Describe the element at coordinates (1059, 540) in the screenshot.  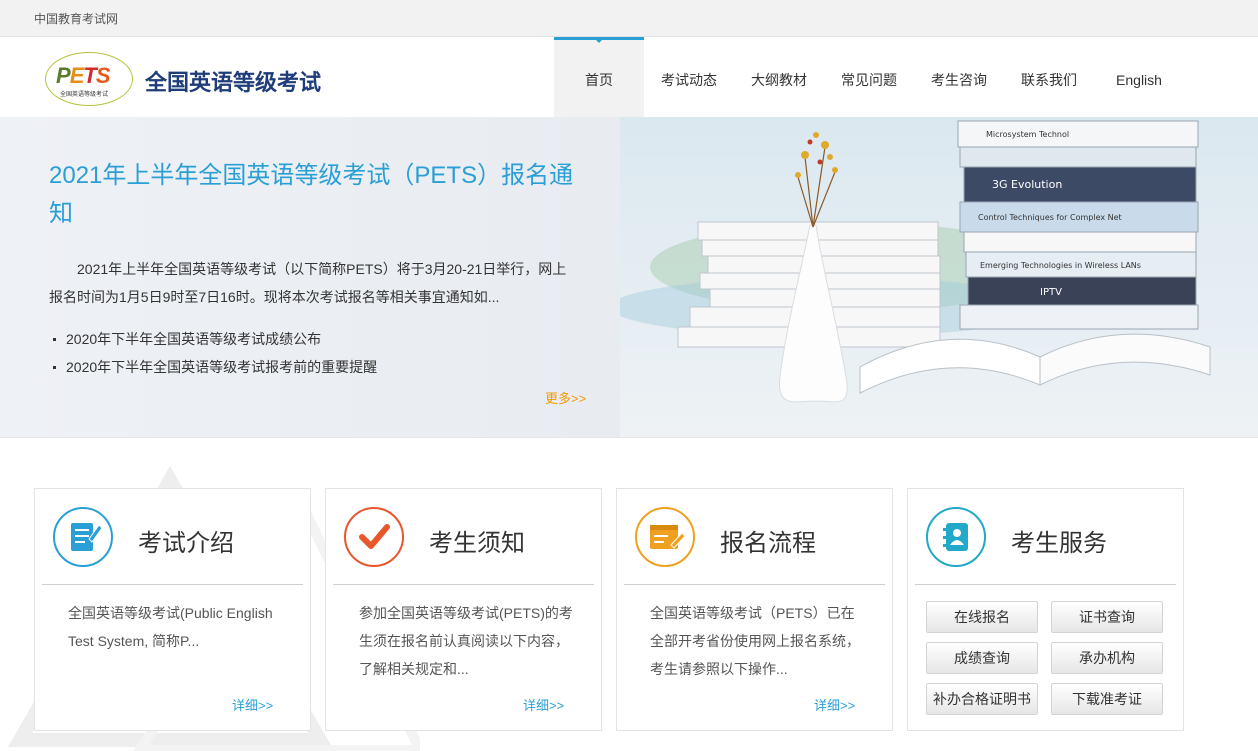
I see `card-title: 考生服务` at that location.